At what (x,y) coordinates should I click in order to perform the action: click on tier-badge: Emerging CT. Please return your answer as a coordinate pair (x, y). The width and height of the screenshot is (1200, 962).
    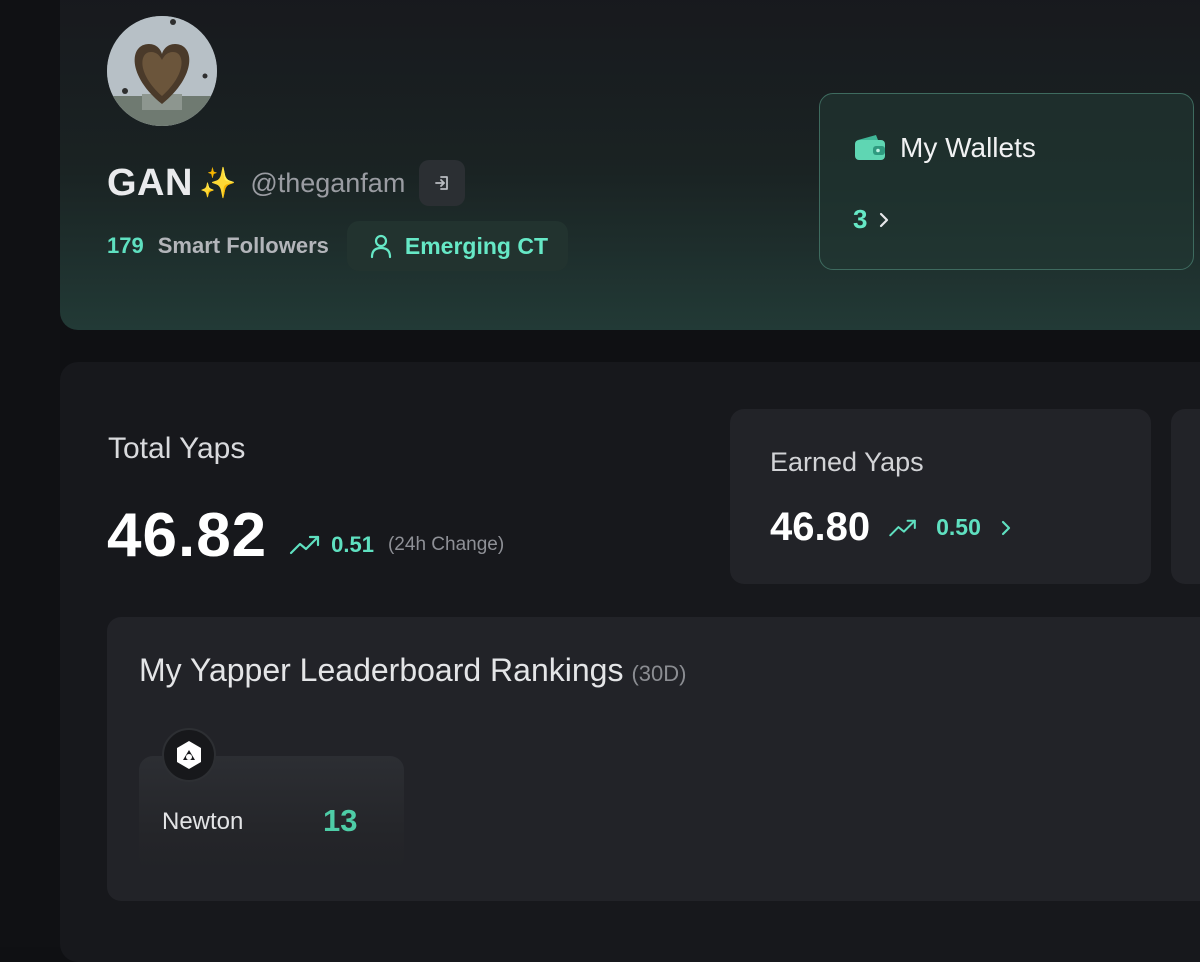
    Looking at the image, I should click on (457, 246).